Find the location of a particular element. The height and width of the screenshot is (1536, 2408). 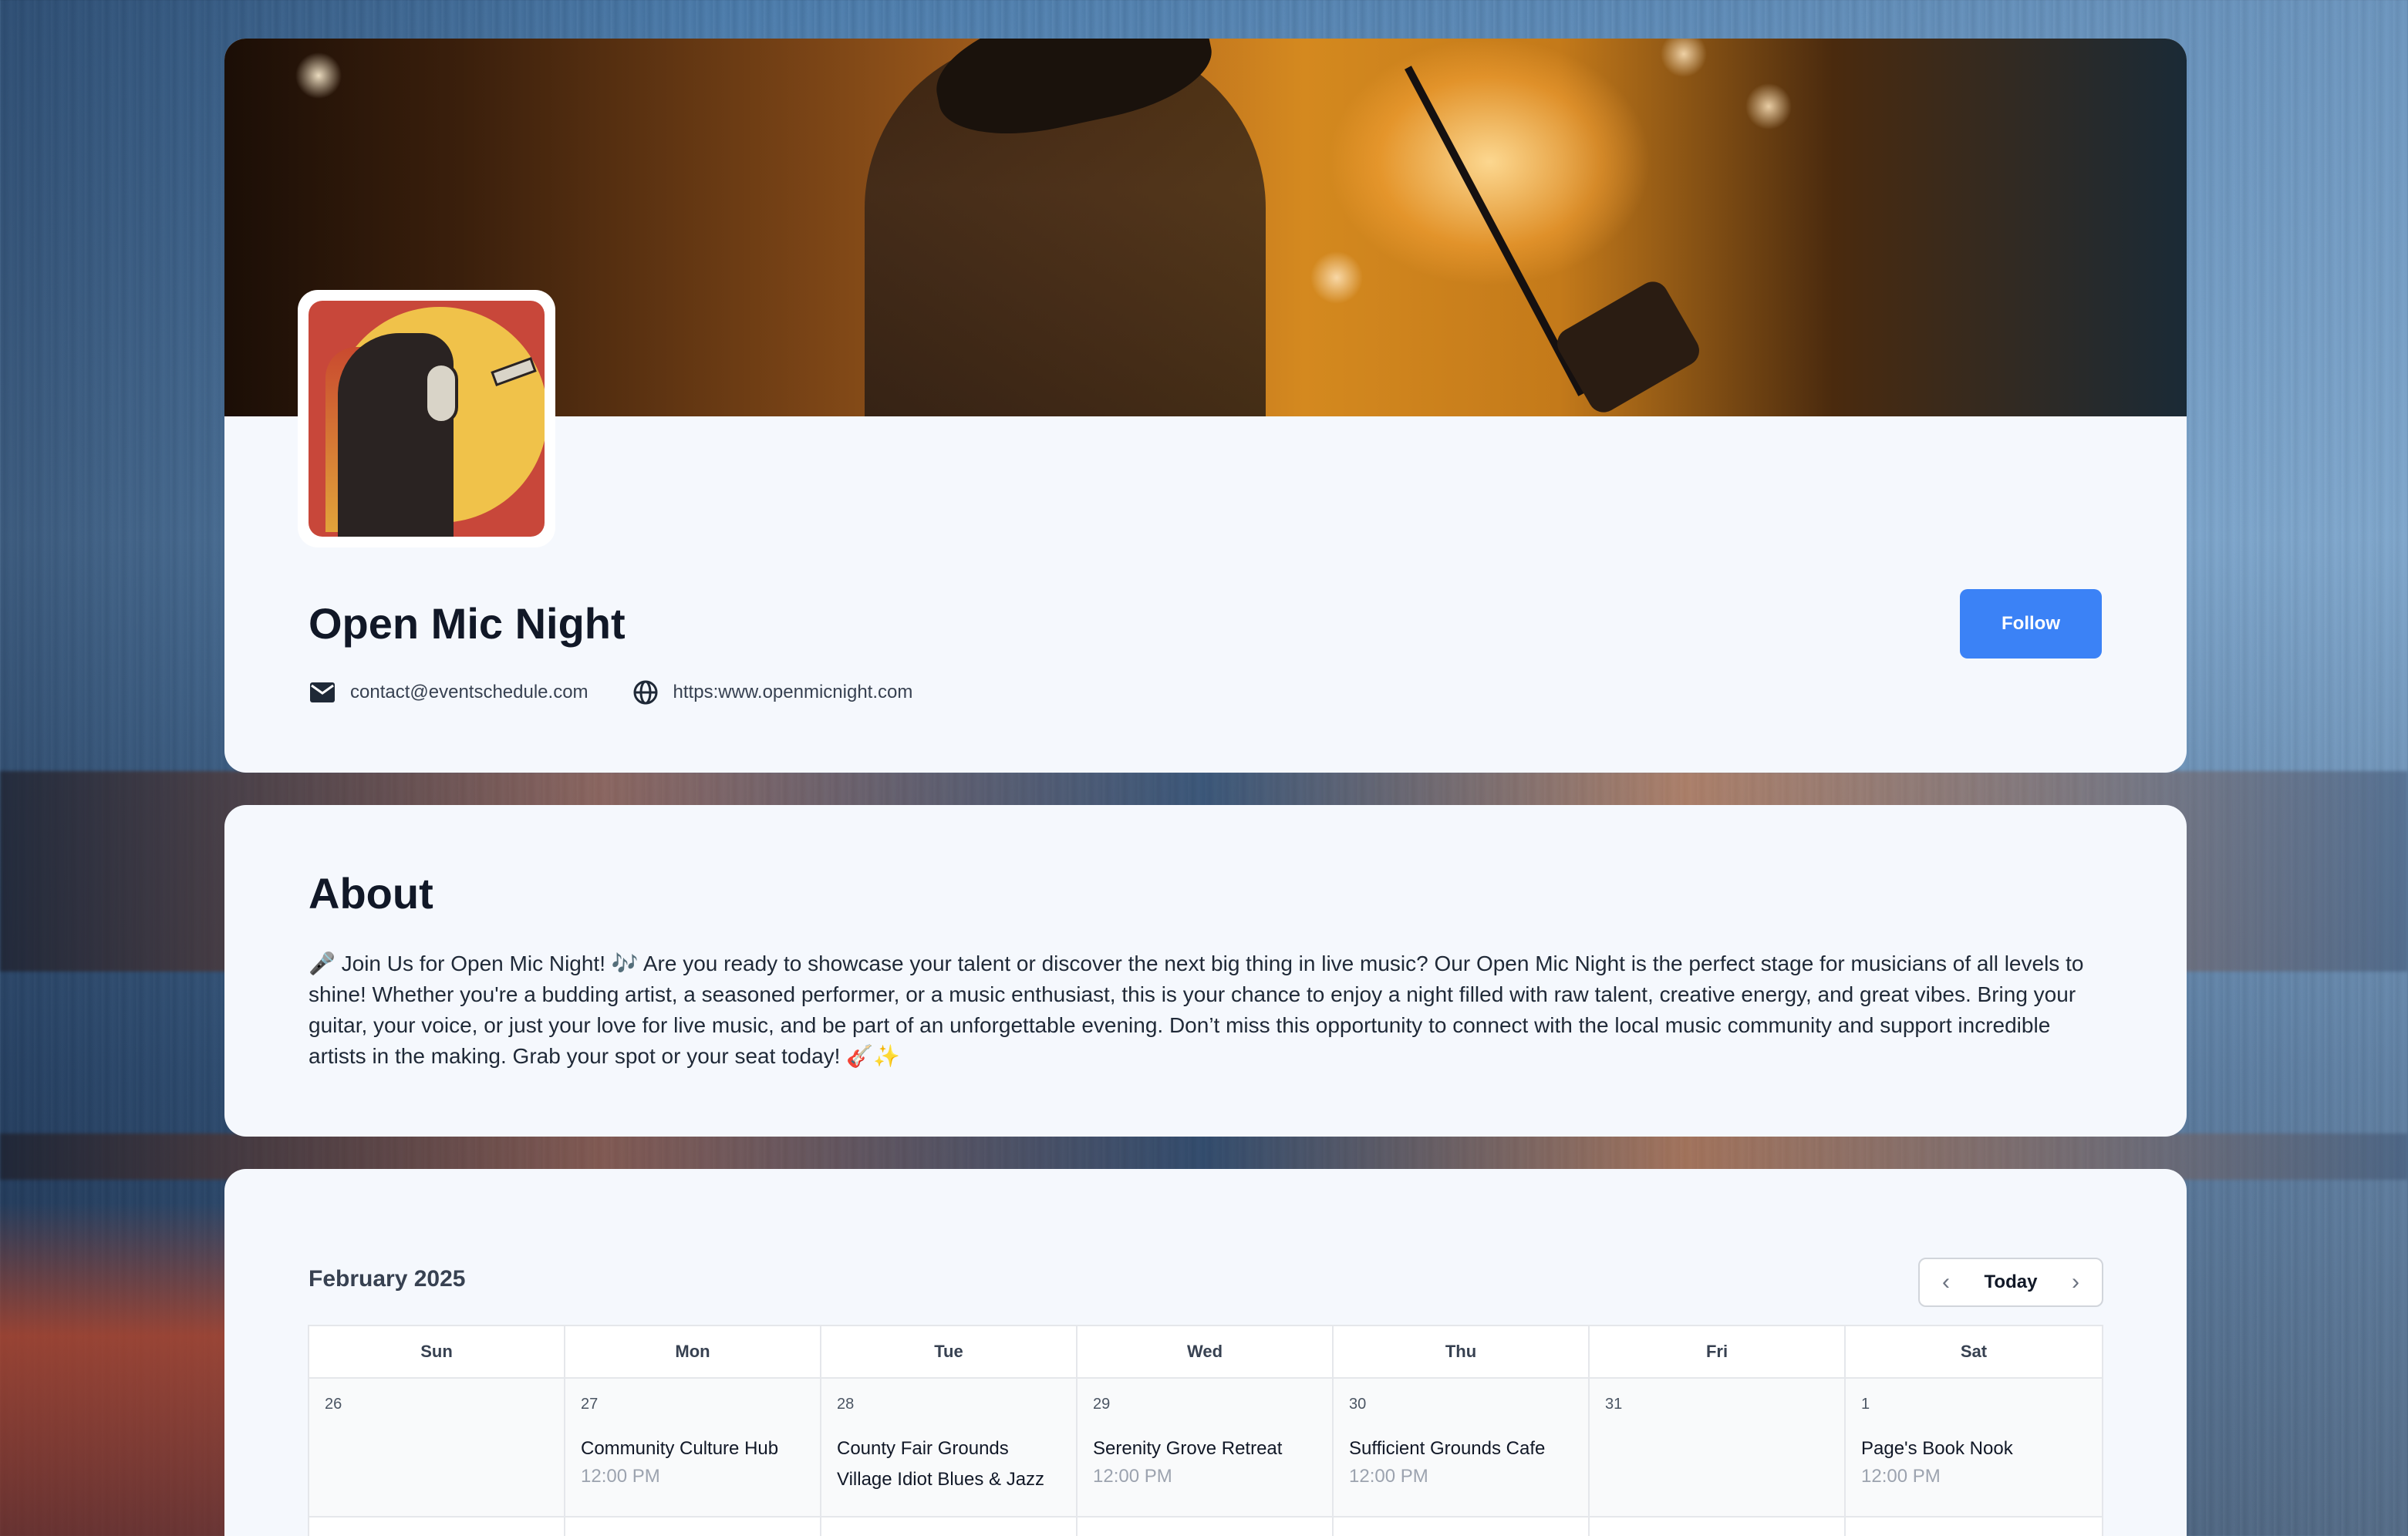

website-text: https:www.openmicnight.com is located at coordinates (793, 692).